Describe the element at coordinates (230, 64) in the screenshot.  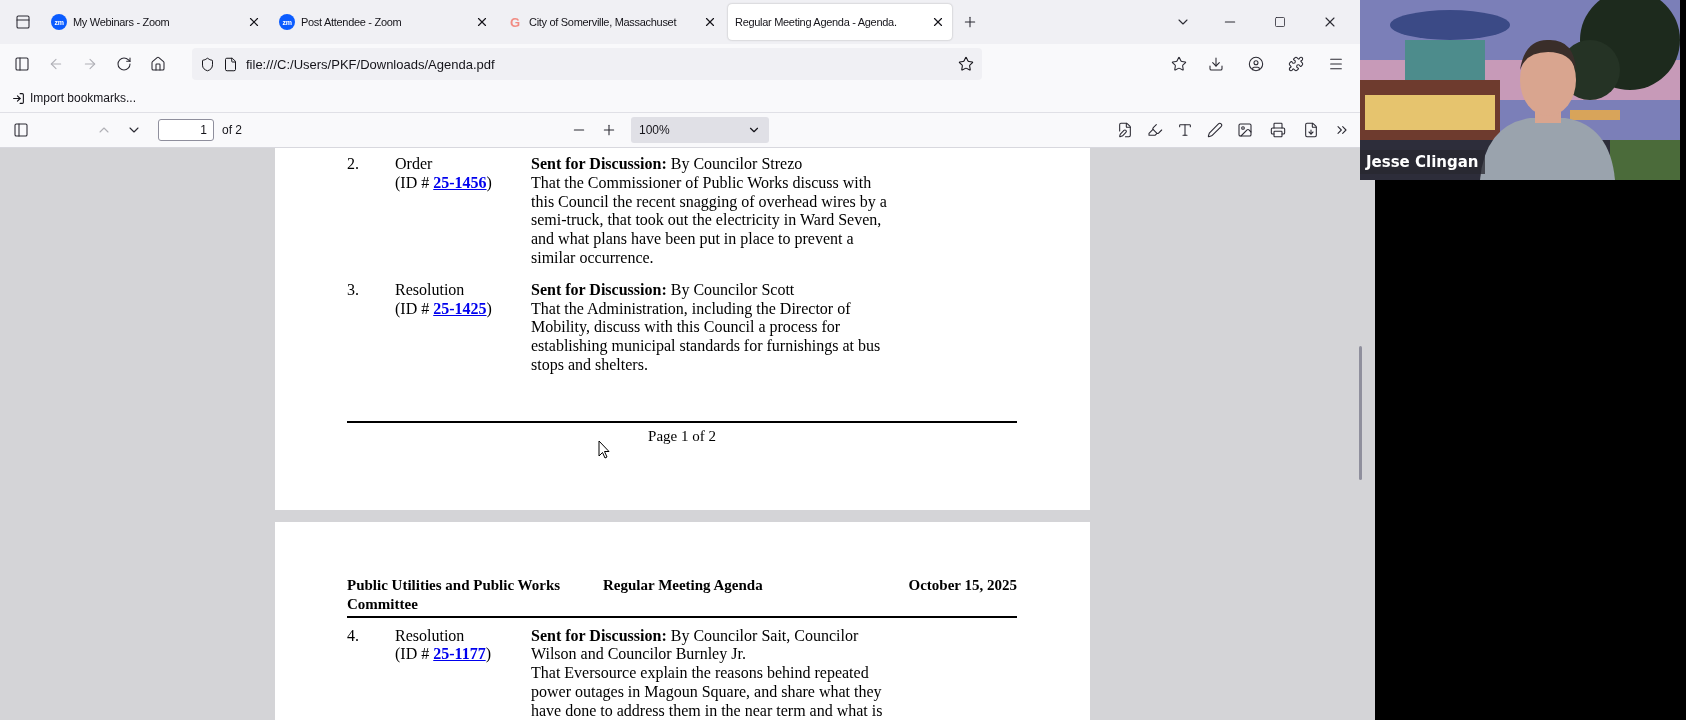
I see `file-icon` at that location.